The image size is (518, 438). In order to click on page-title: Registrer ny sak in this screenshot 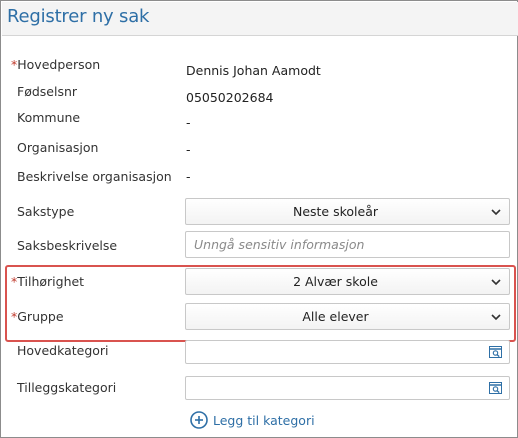, I will do `click(78, 16)`.